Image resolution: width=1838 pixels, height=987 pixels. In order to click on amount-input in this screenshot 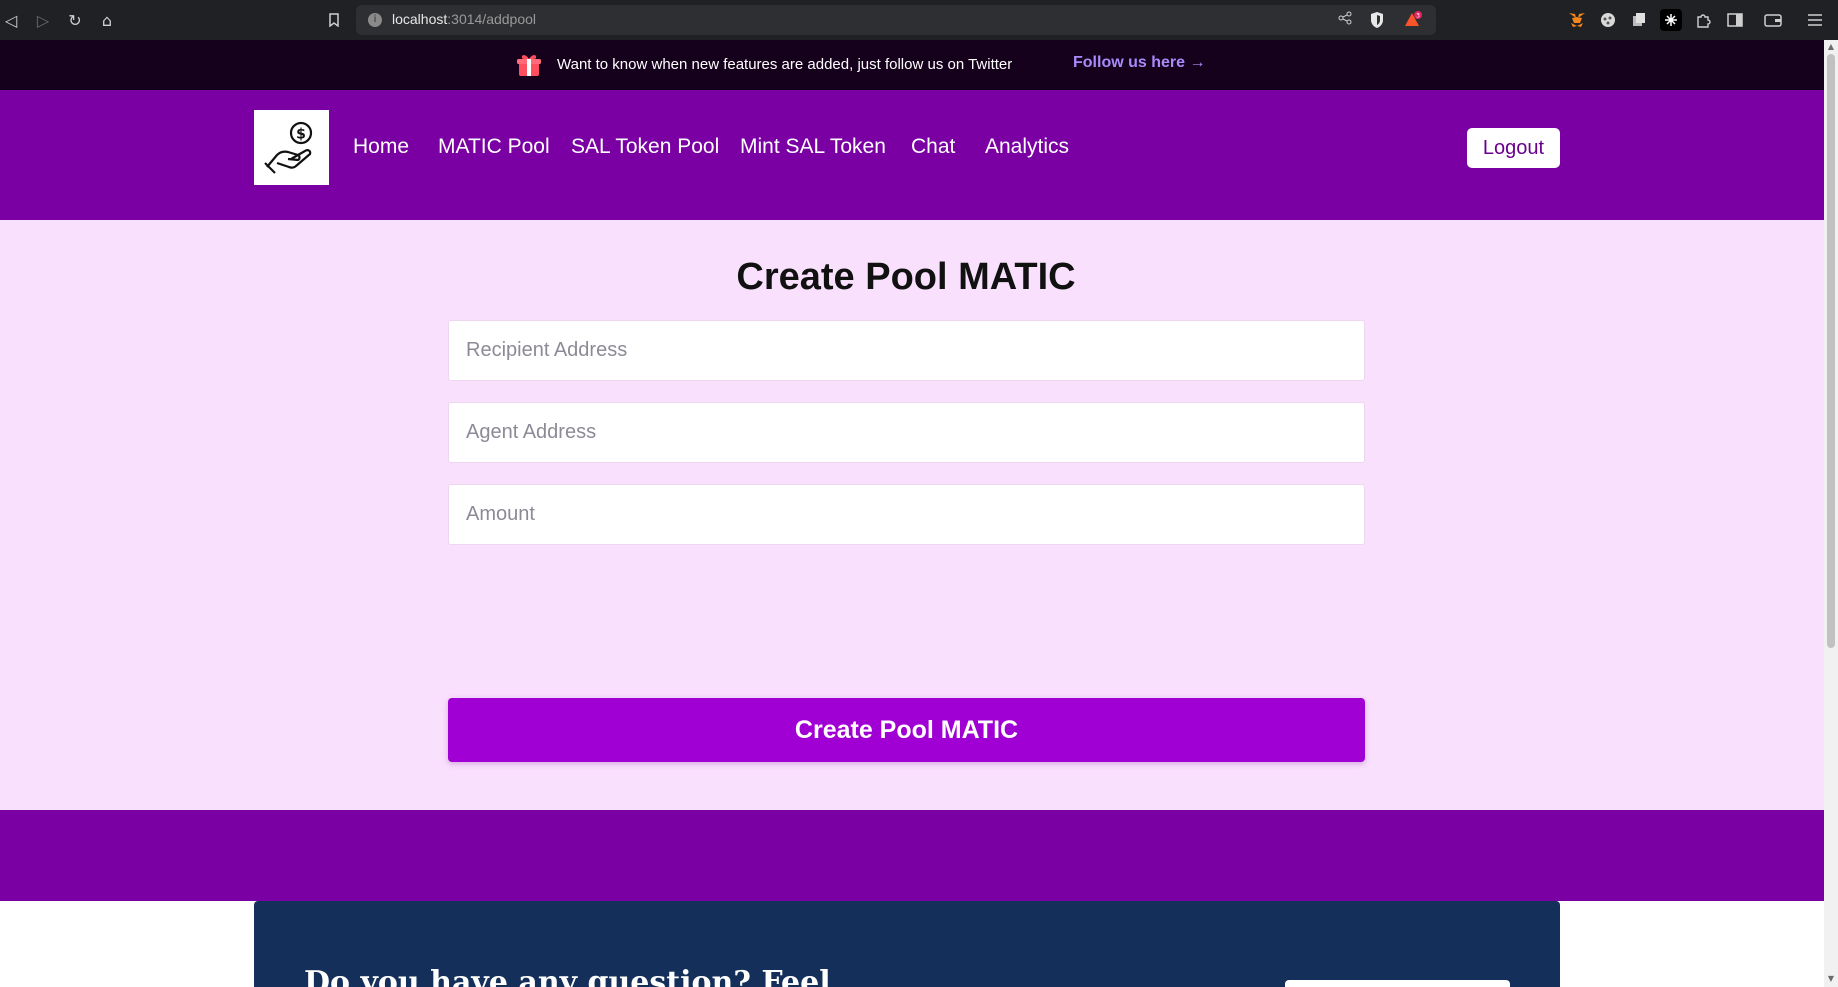, I will do `click(906, 514)`.